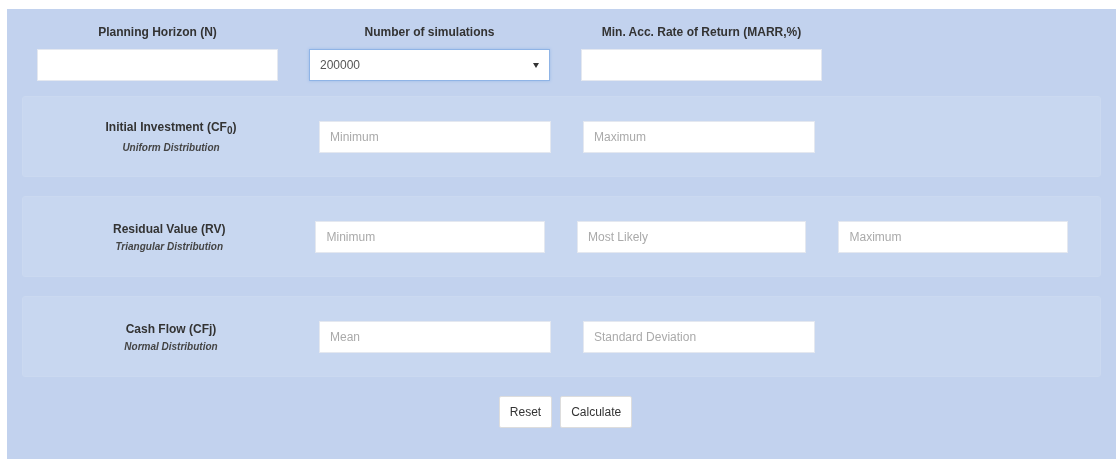 The width and height of the screenshot is (1116, 459). What do you see at coordinates (596, 412) in the screenshot?
I see `action-button: Calculate` at bounding box center [596, 412].